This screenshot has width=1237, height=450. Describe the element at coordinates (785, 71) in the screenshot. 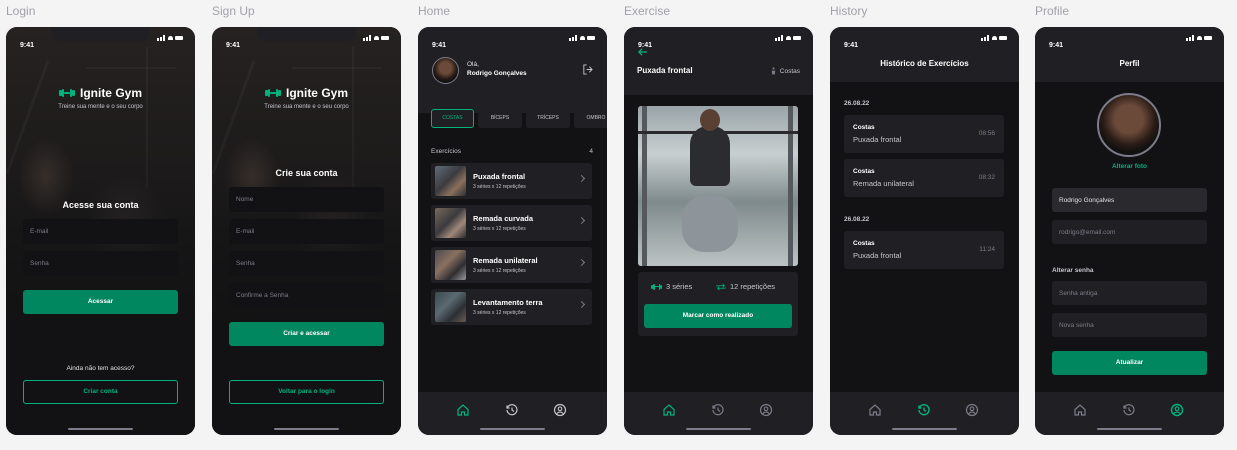

I see `exercise-group: Costas` at that location.